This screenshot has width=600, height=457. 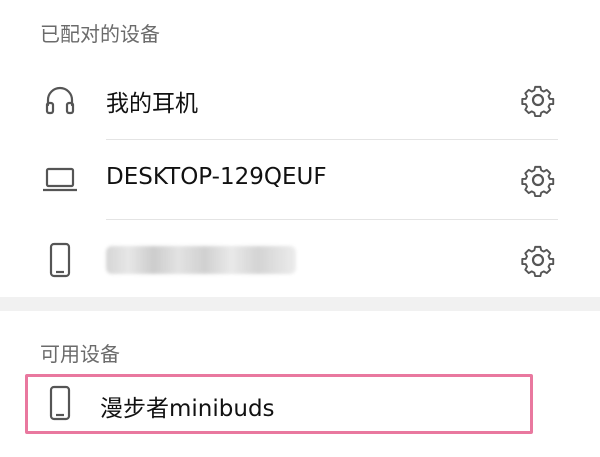 What do you see at coordinates (216, 177) in the screenshot?
I see `device-name: DESKTOP-129QEUF` at bounding box center [216, 177].